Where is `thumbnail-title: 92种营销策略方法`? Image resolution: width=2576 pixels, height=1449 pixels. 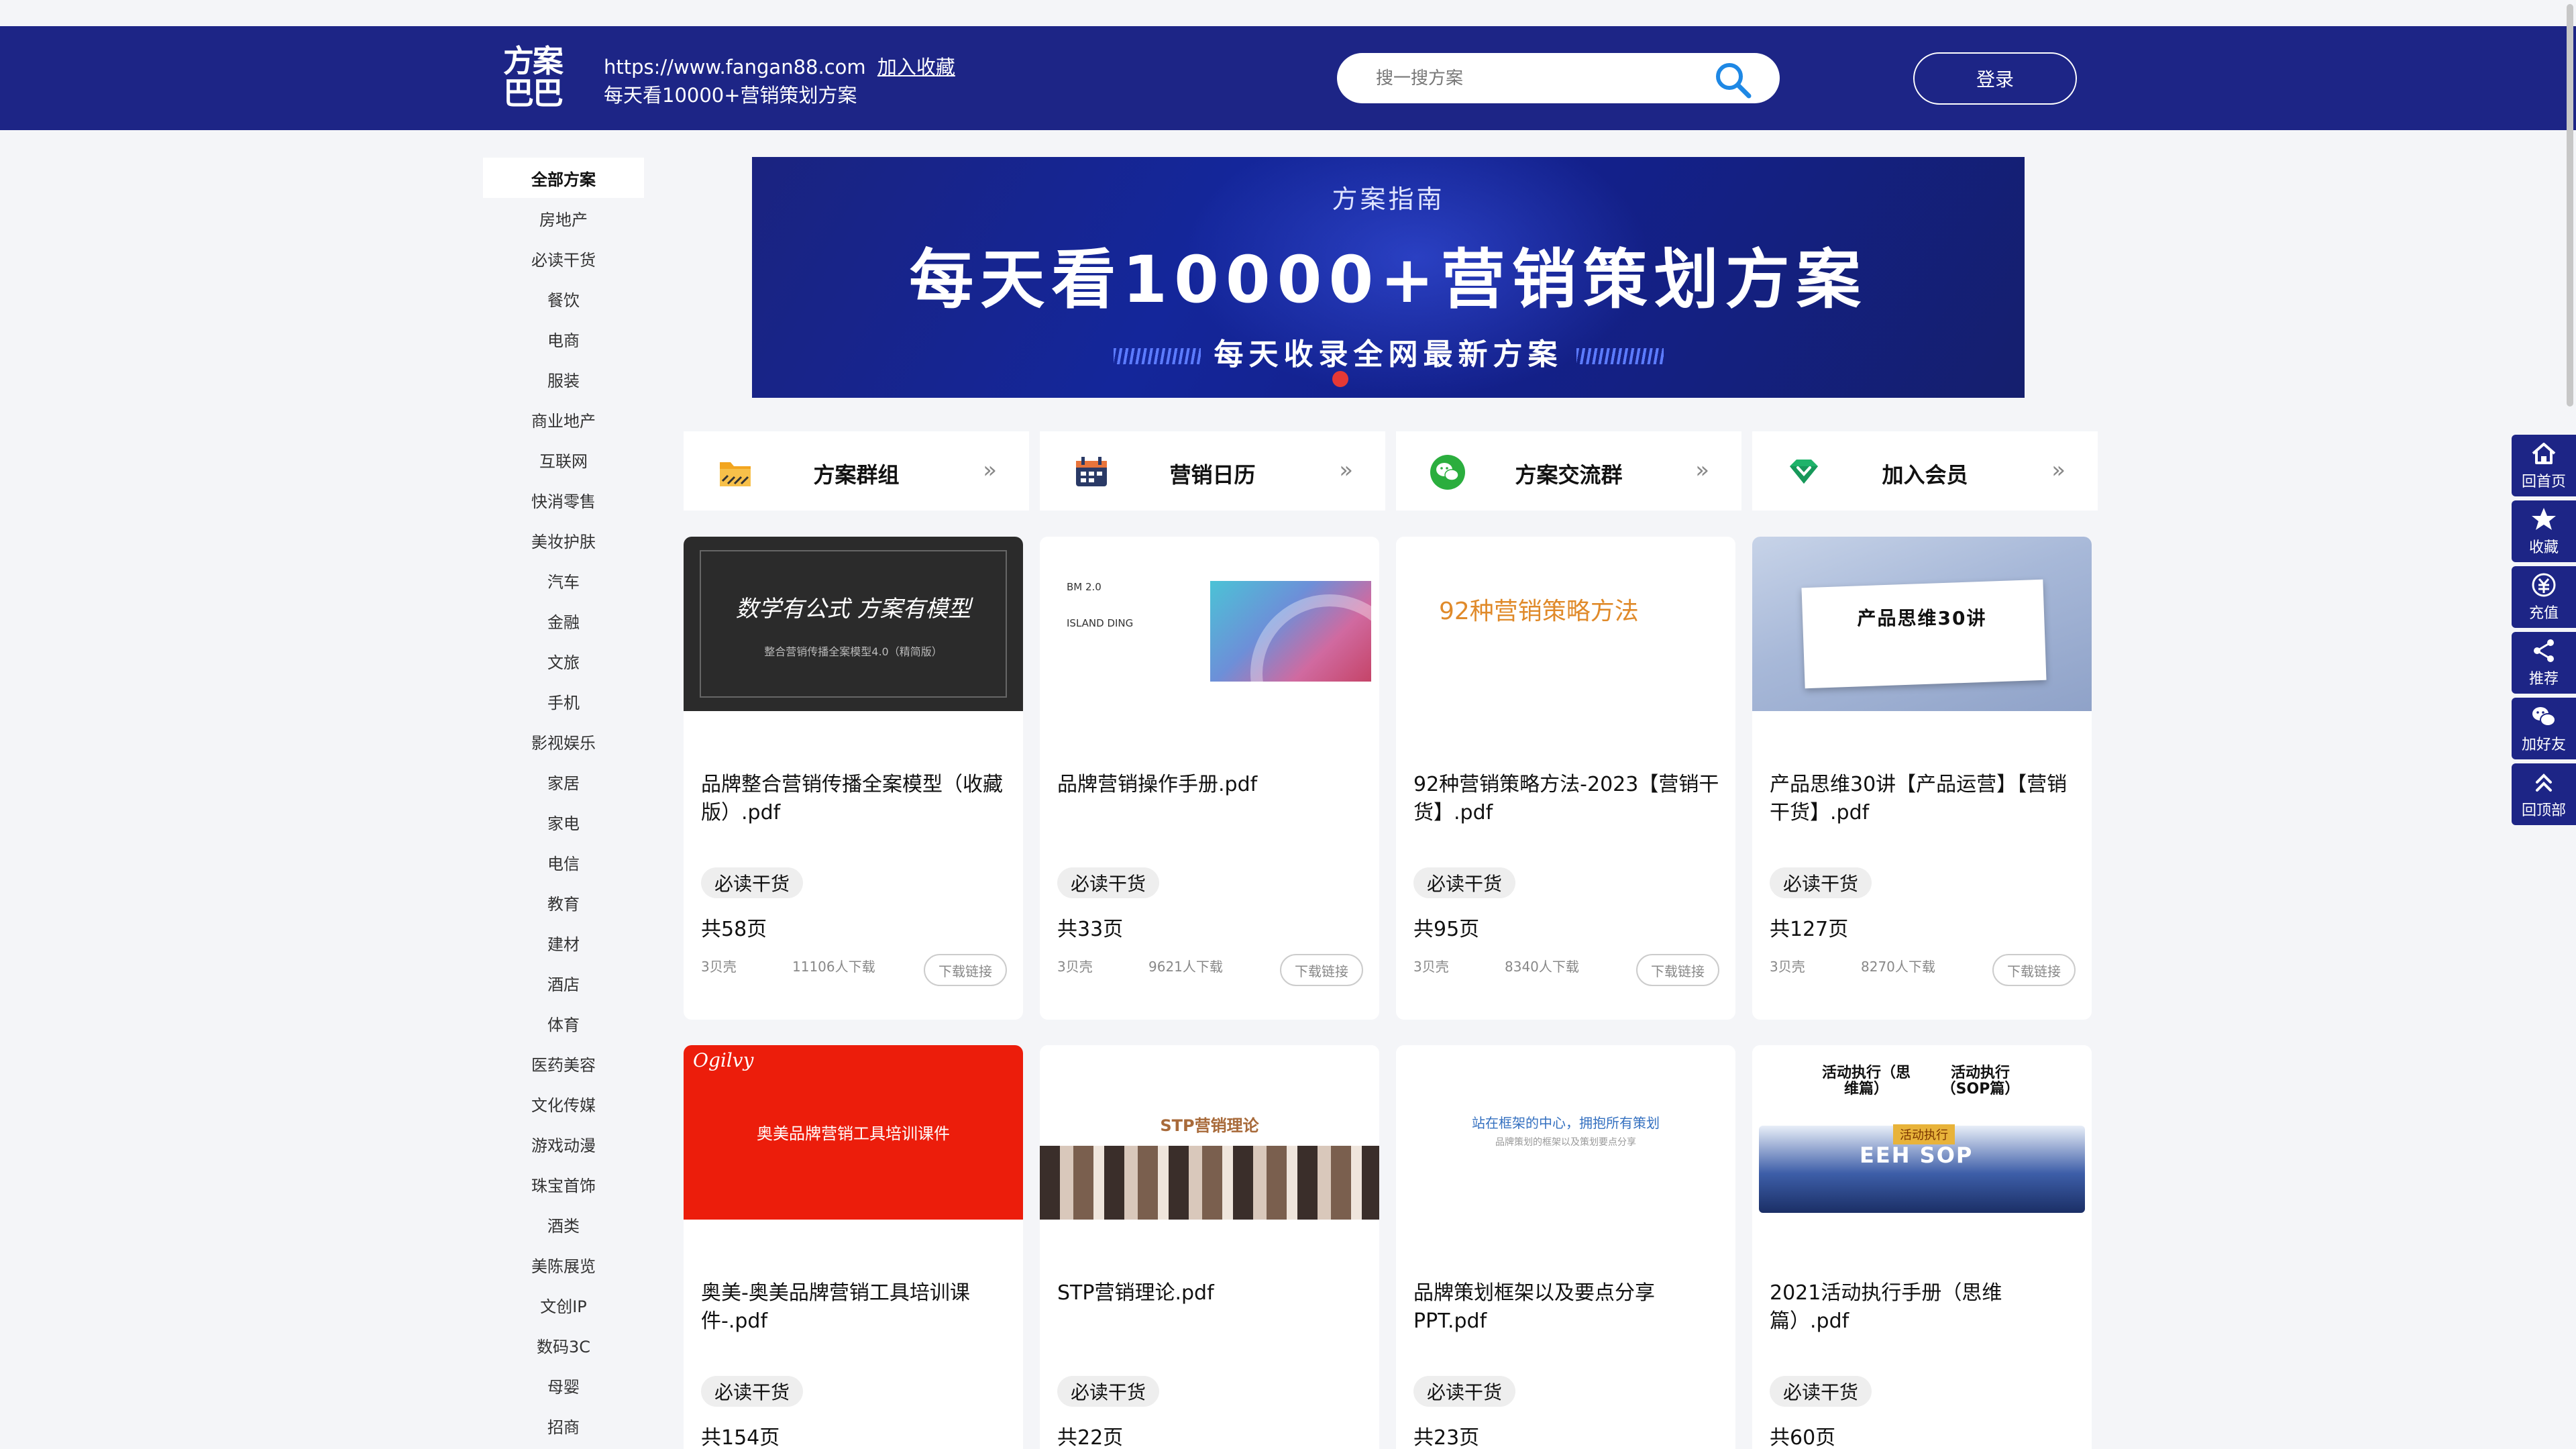 thumbnail-title: 92种营销策略方法 is located at coordinates (1539, 611).